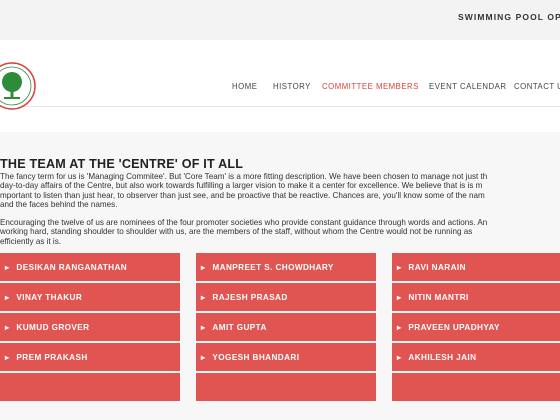 This screenshot has width=560, height=420. Describe the element at coordinates (438, 297) in the screenshot. I see `member-name: NITIN MANTRI` at that location.